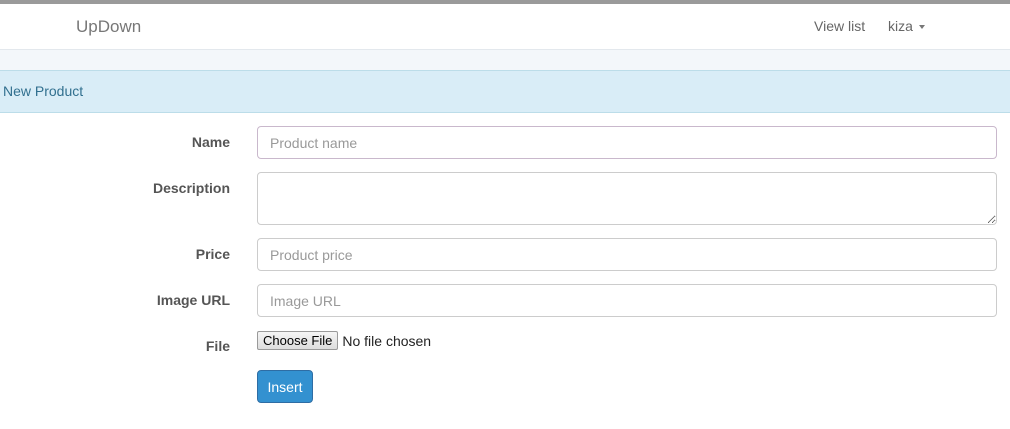 Image resolution: width=1010 pixels, height=429 pixels. Describe the element at coordinates (298, 340) in the screenshot. I see `choose-file-button: Choose File` at that location.